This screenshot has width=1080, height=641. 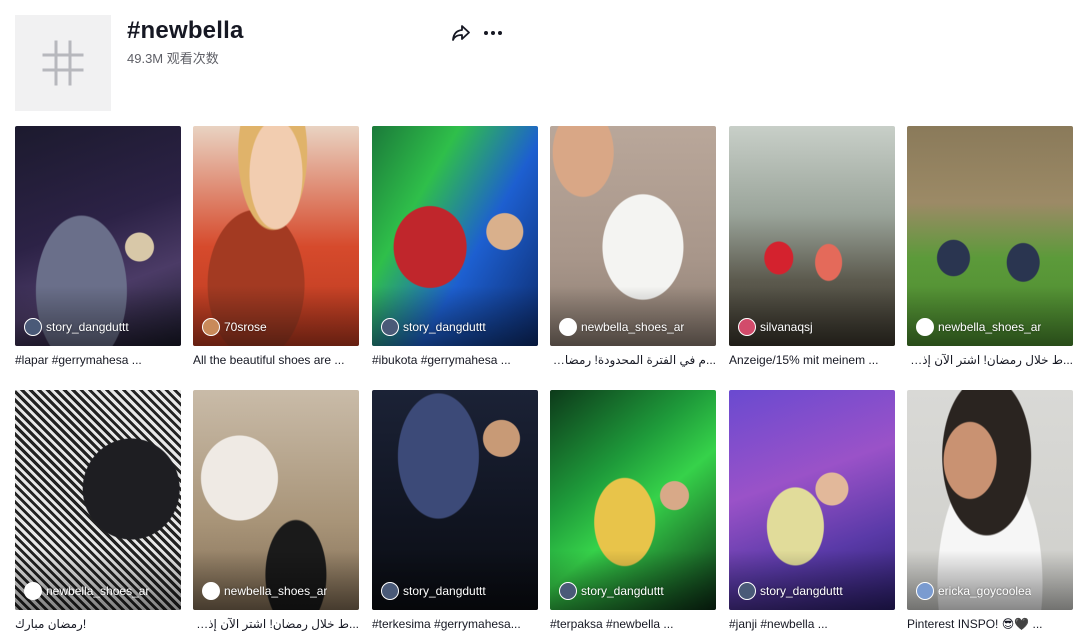 What do you see at coordinates (173, 58) in the screenshot?
I see `view-count: 49.3M 观看次数` at bounding box center [173, 58].